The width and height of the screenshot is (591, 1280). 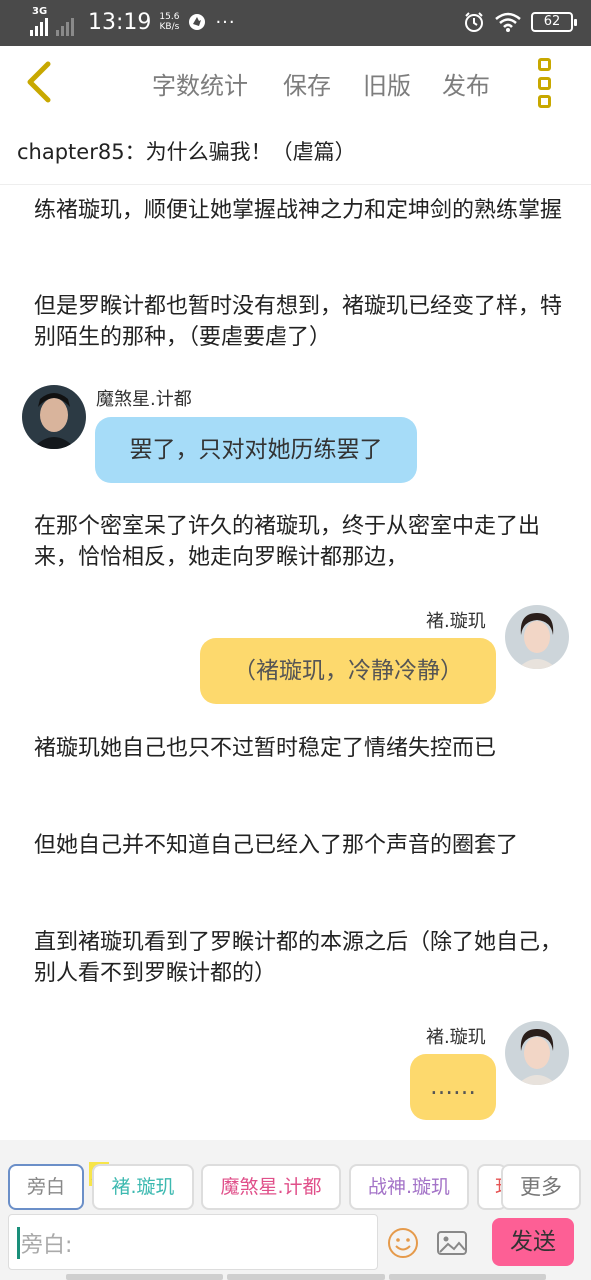 What do you see at coordinates (40, 11) in the screenshot?
I see `network-type: 3G` at bounding box center [40, 11].